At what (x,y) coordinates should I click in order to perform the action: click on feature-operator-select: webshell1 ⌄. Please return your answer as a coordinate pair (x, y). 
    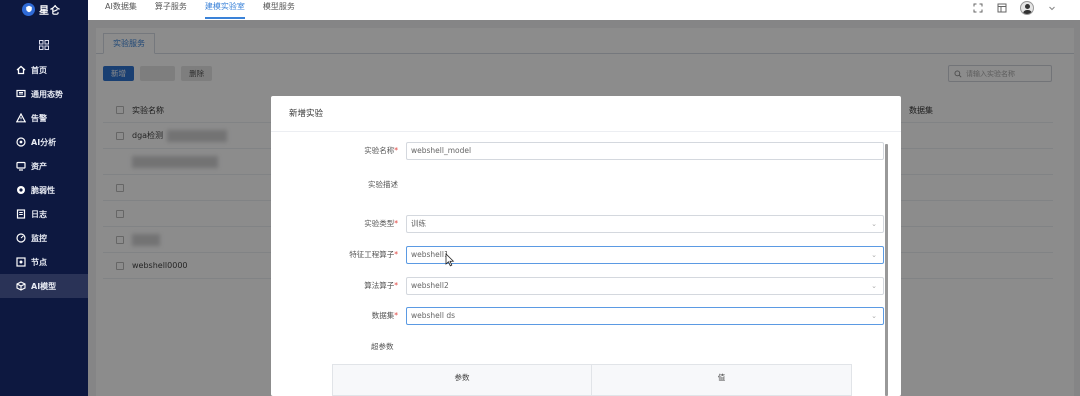
    Looking at the image, I should click on (645, 255).